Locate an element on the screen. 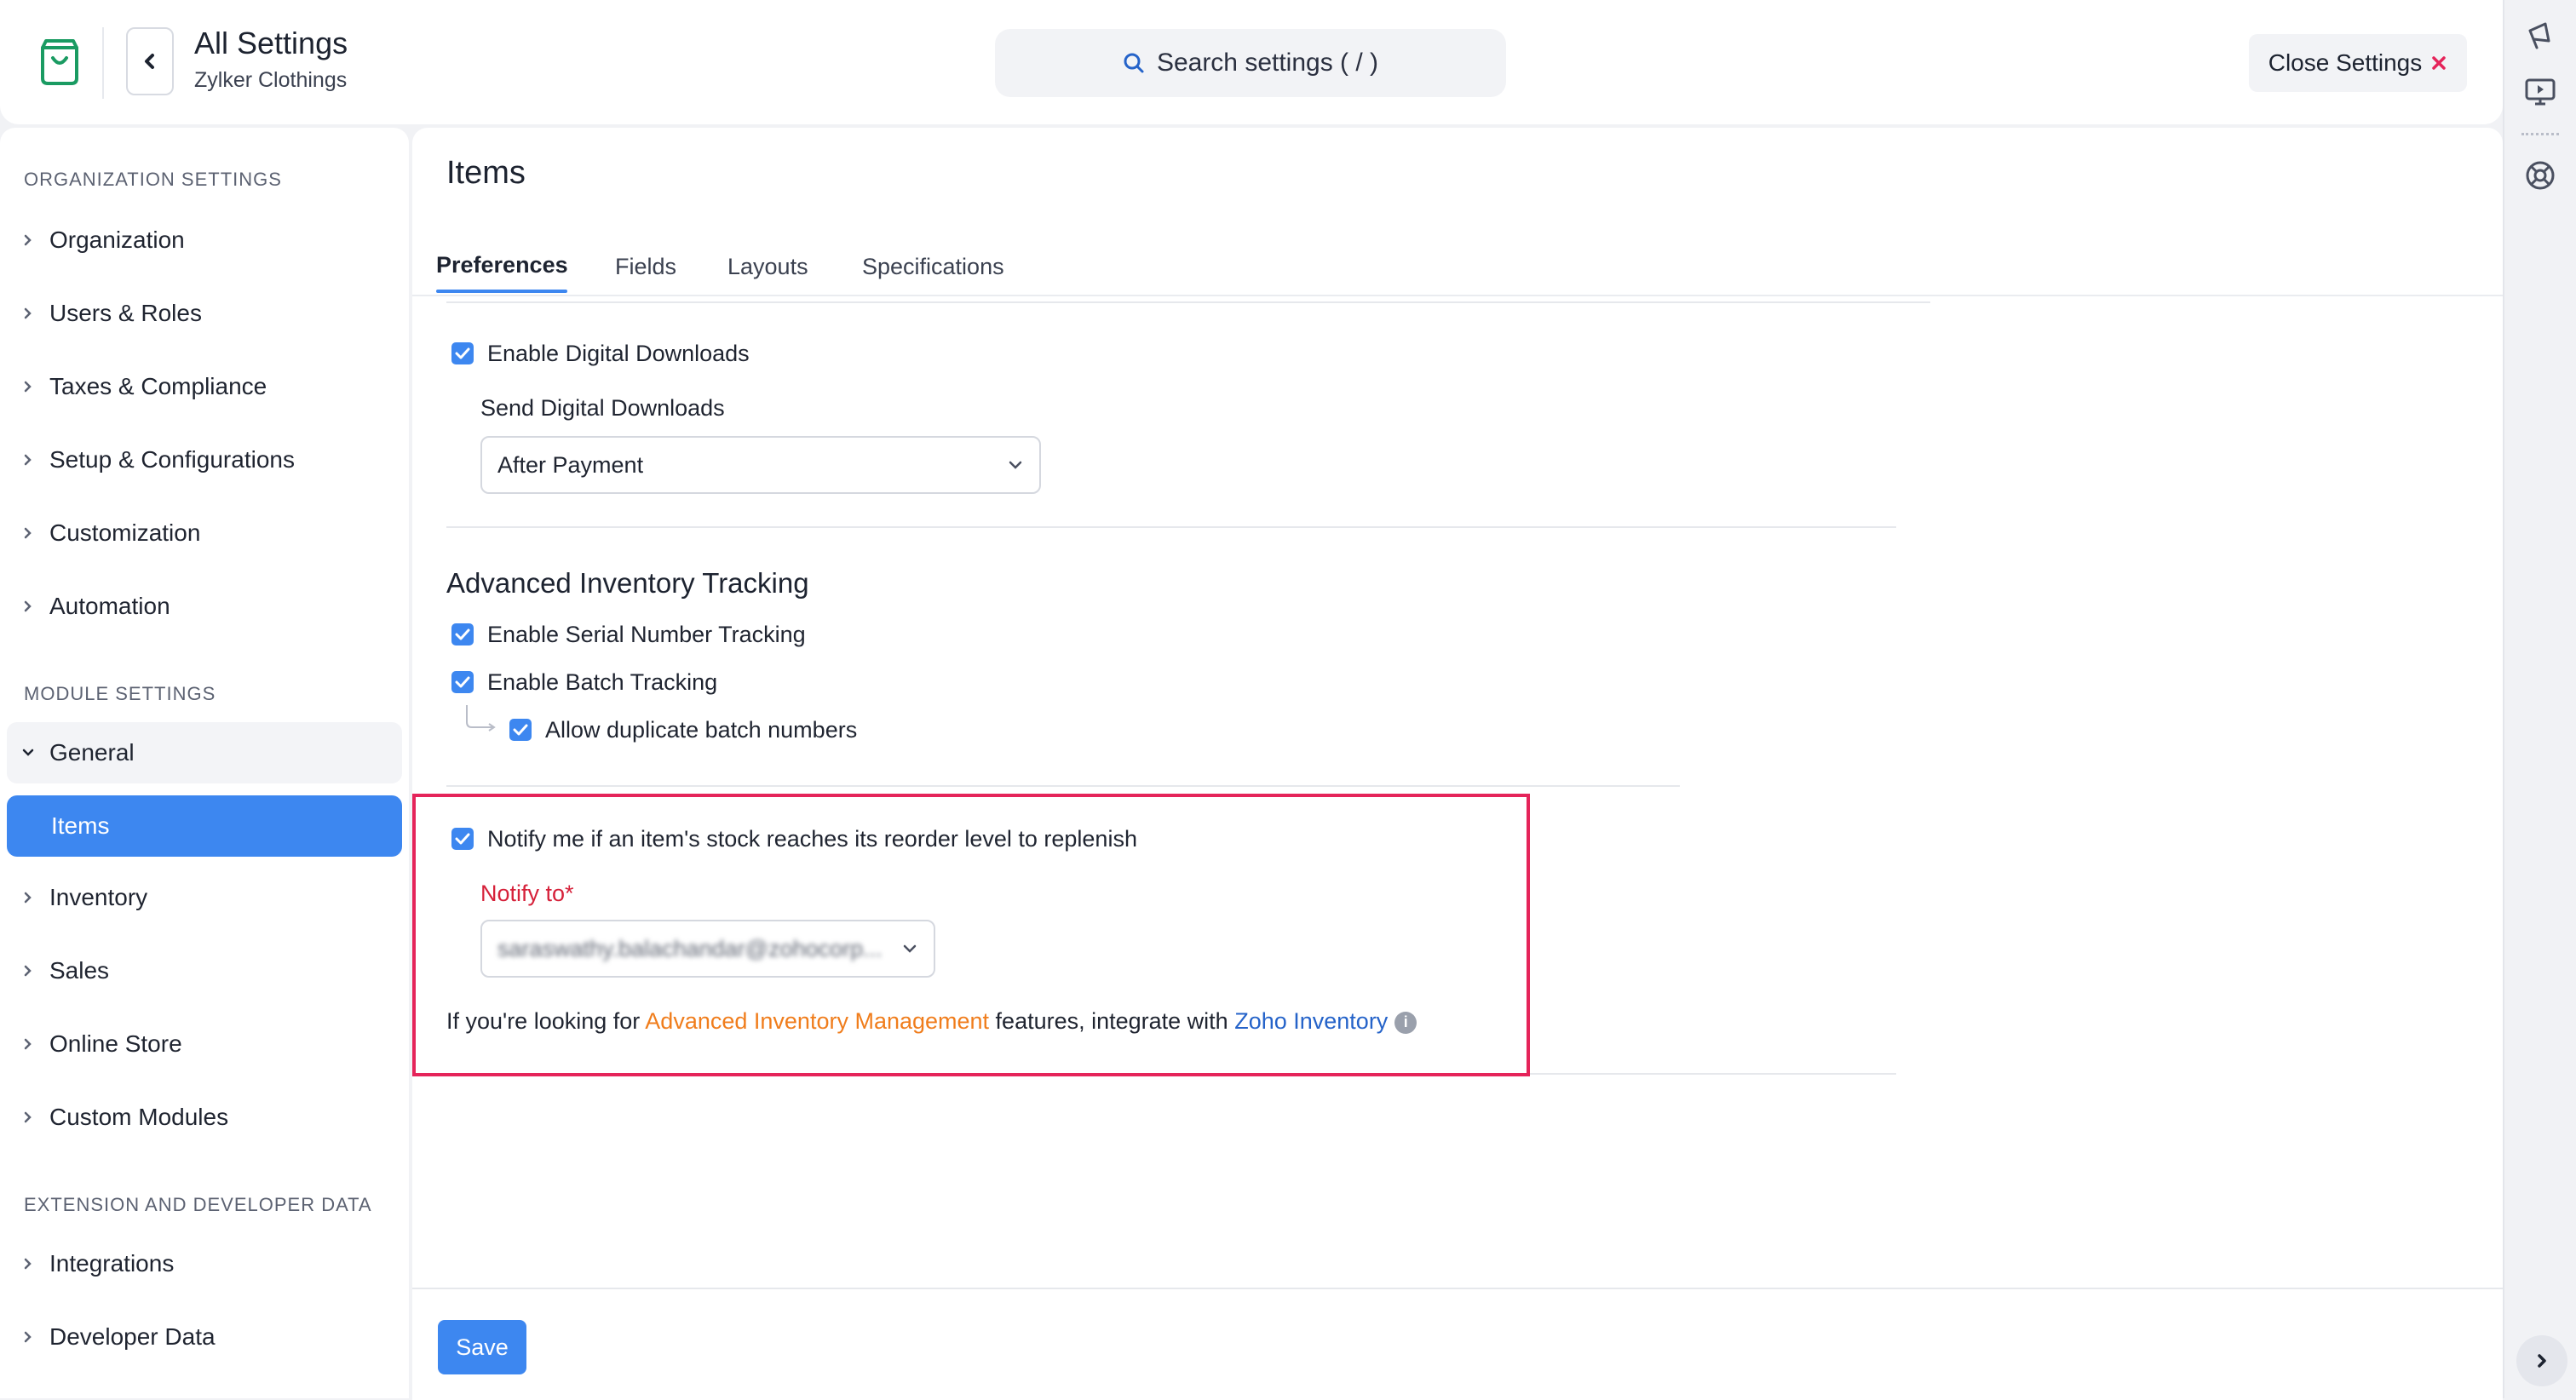 The image size is (2576, 1400). sidebar-item-label: Setup & Configurations is located at coordinates (172, 460).